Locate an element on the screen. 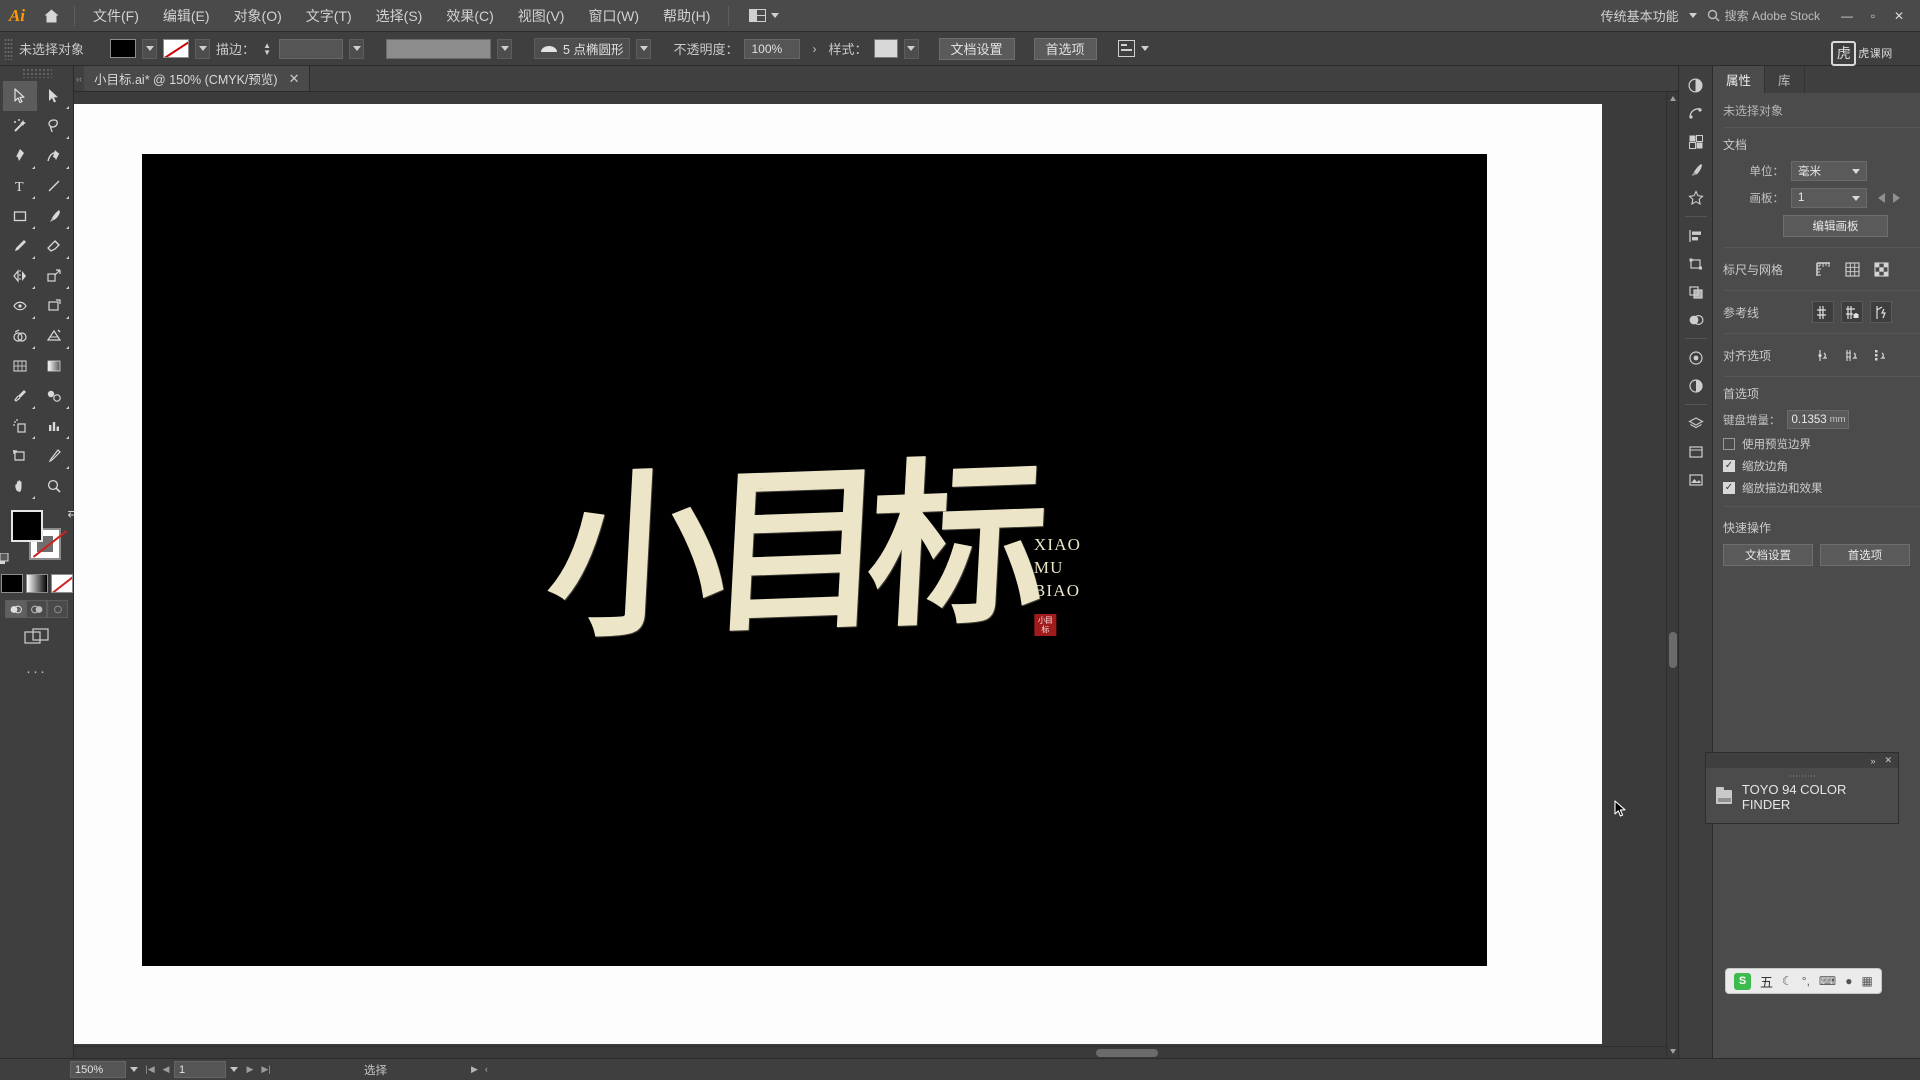 This screenshot has width=1920, height=1080. zoom-dropdown-icon is located at coordinates (134, 1069).